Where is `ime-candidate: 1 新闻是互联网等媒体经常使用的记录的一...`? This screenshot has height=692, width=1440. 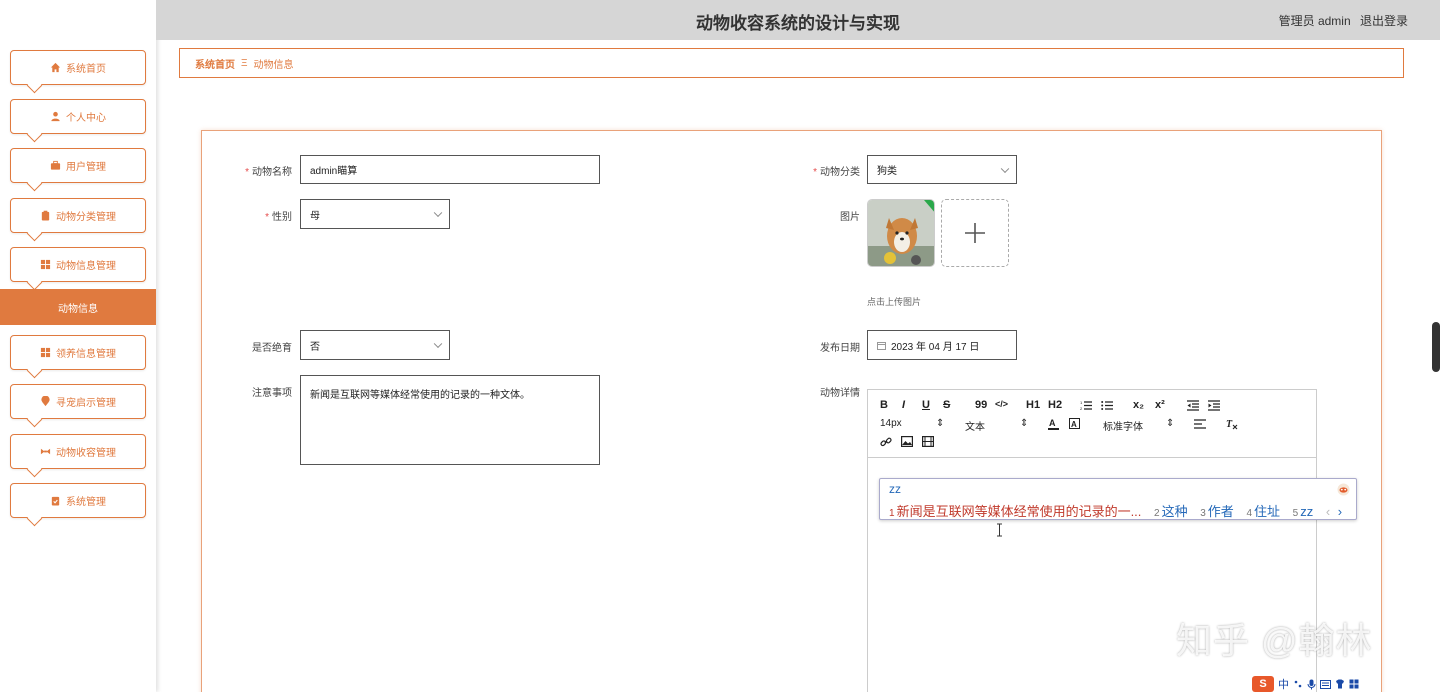 ime-candidate: 1 新闻是互联网等媒体经常使用的记录的一... is located at coordinates (1015, 511).